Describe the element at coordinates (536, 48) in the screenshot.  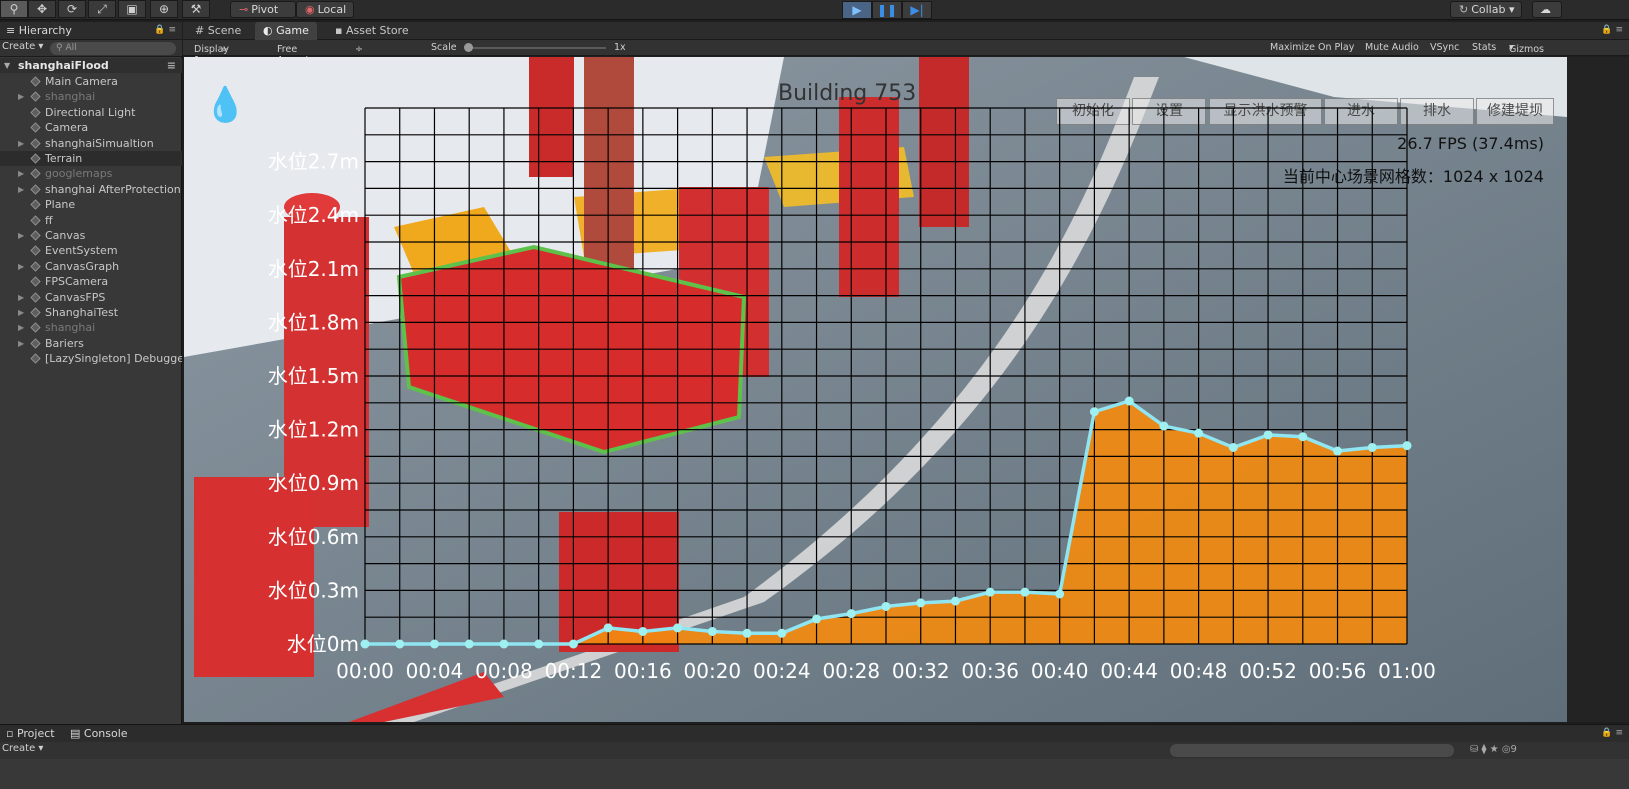
I see `scale-slider-track` at that location.